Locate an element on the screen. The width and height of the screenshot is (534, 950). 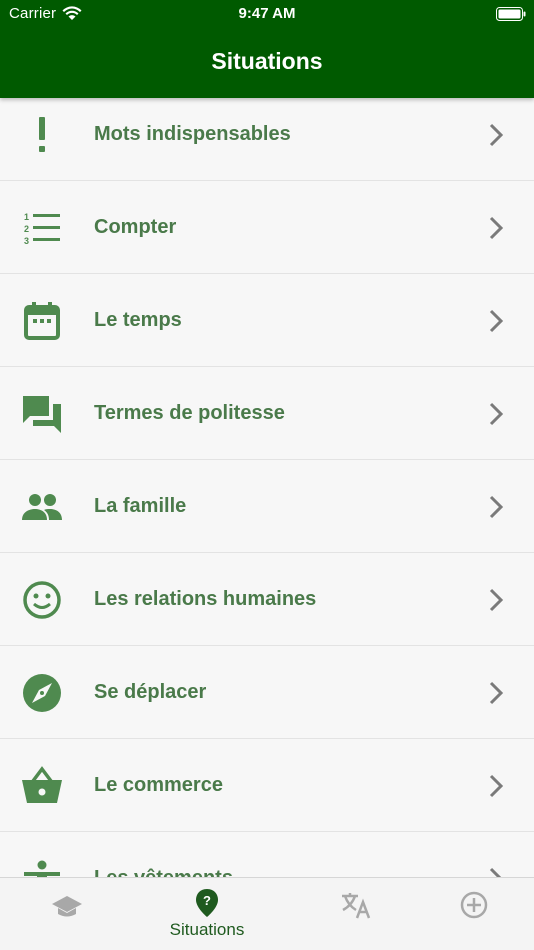
list-item-label: Le commerce is located at coordinates (158, 785).